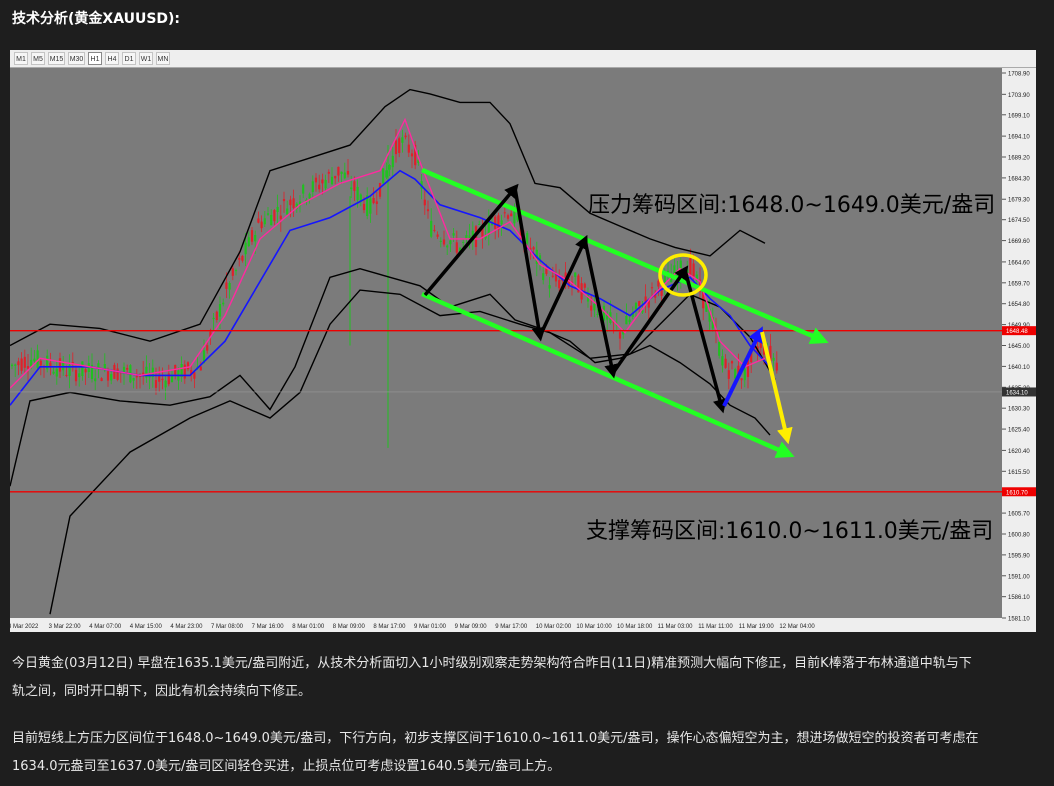 Image resolution: width=1054 pixels, height=786 pixels. I want to click on time-axis-label: 8 Mar 17:00, so click(389, 627).